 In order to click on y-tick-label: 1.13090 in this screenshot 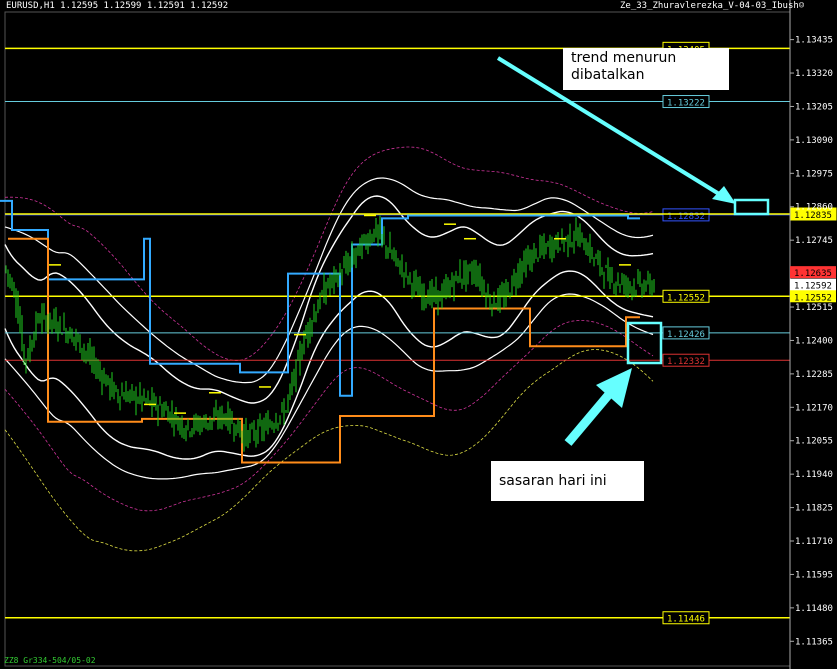, I will do `click(814, 141)`.